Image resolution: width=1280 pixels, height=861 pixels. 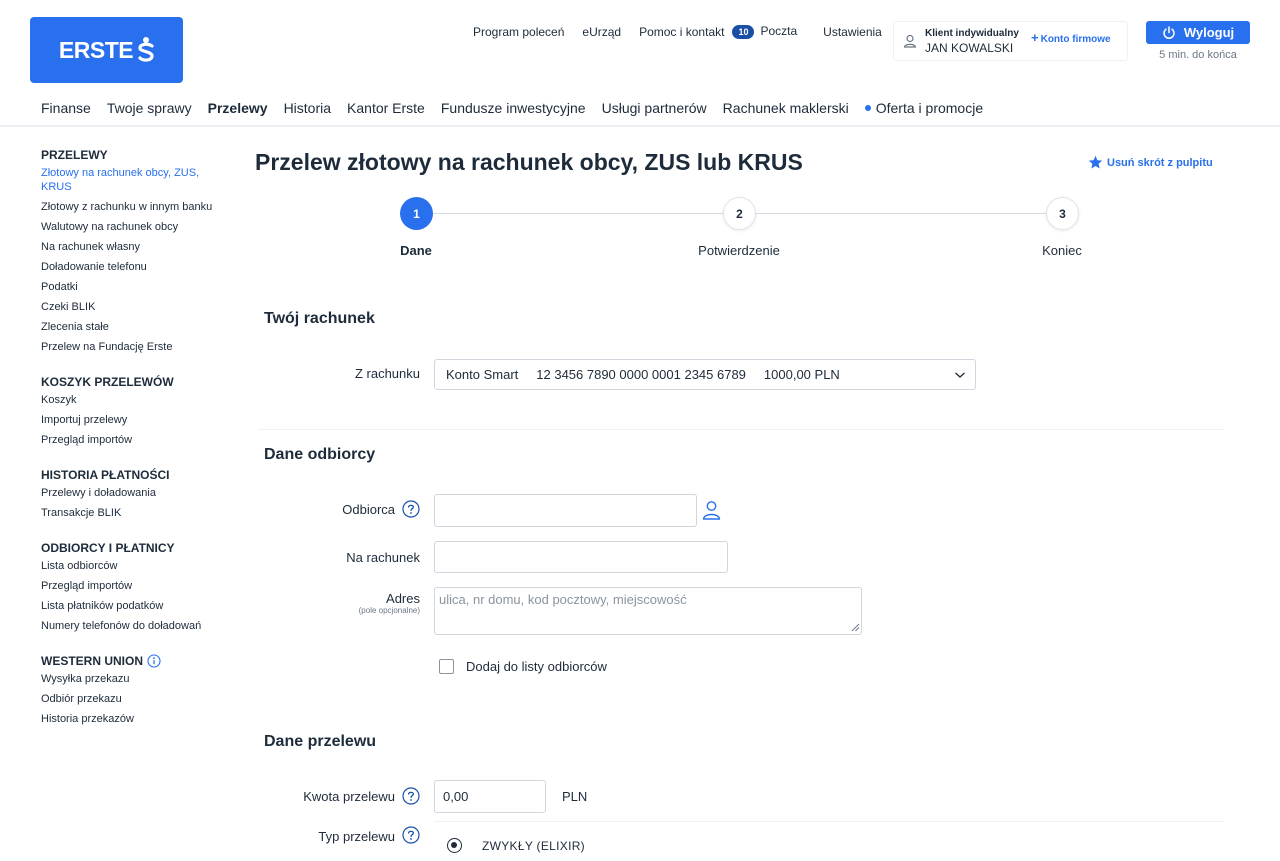 What do you see at coordinates (136, 719) in the screenshot?
I see `sidebar-item-historia-przekazow: Historia przekazów` at bounding box center [136, 719].